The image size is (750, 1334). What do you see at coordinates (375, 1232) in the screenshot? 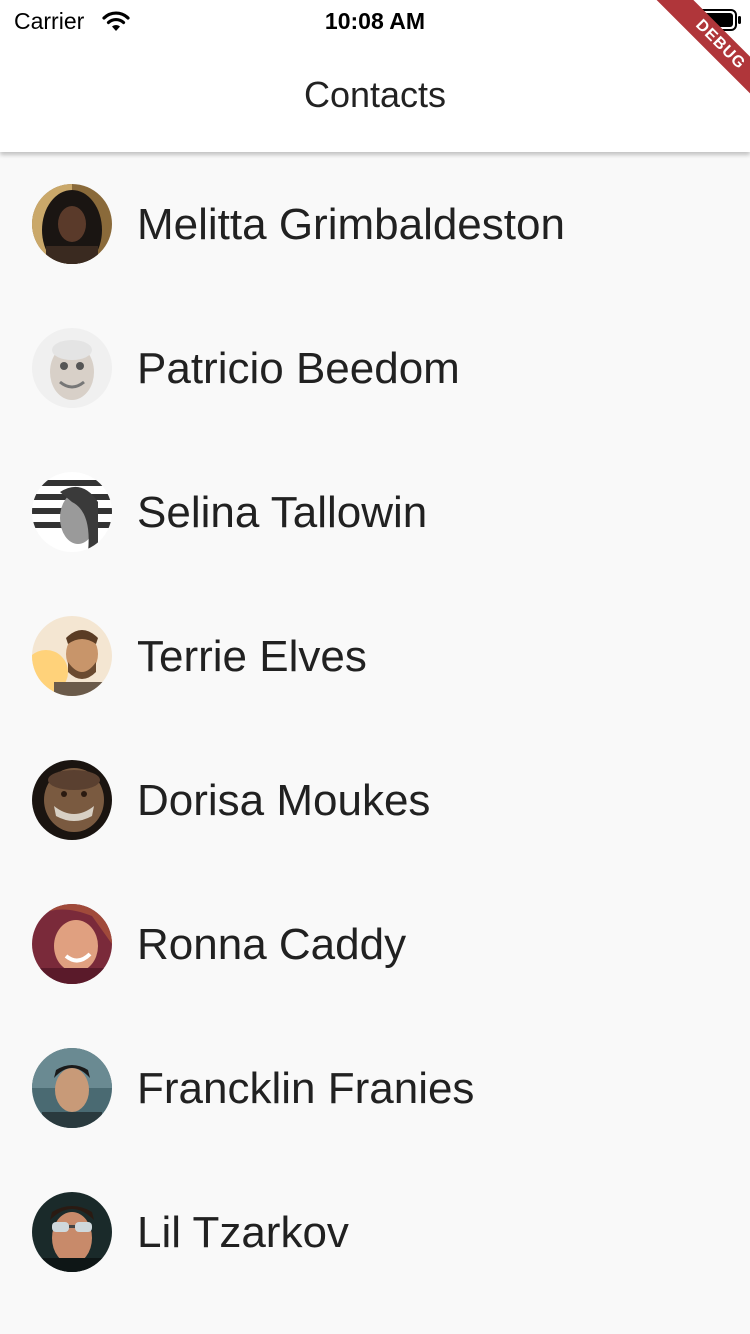
I see `contact-row: Lil Tzarkov` at bounding box center [375, 1232].